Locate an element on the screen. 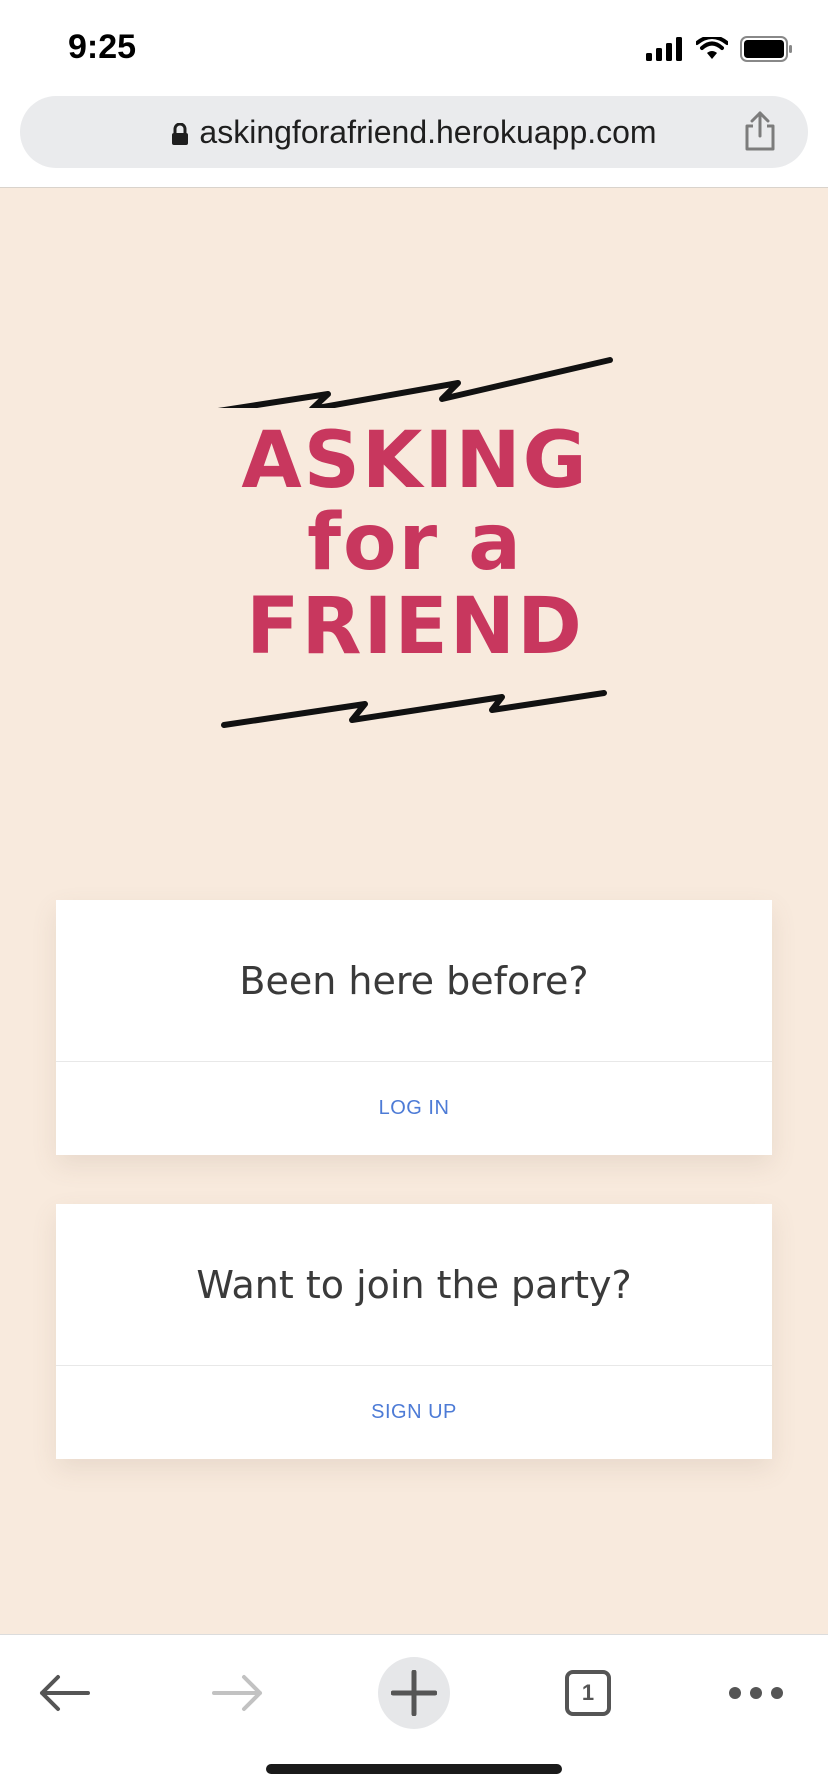 Image resolution: width=828 pixels, height=1792 pixels. new-tab-button is located at coordinates (414, 1693).